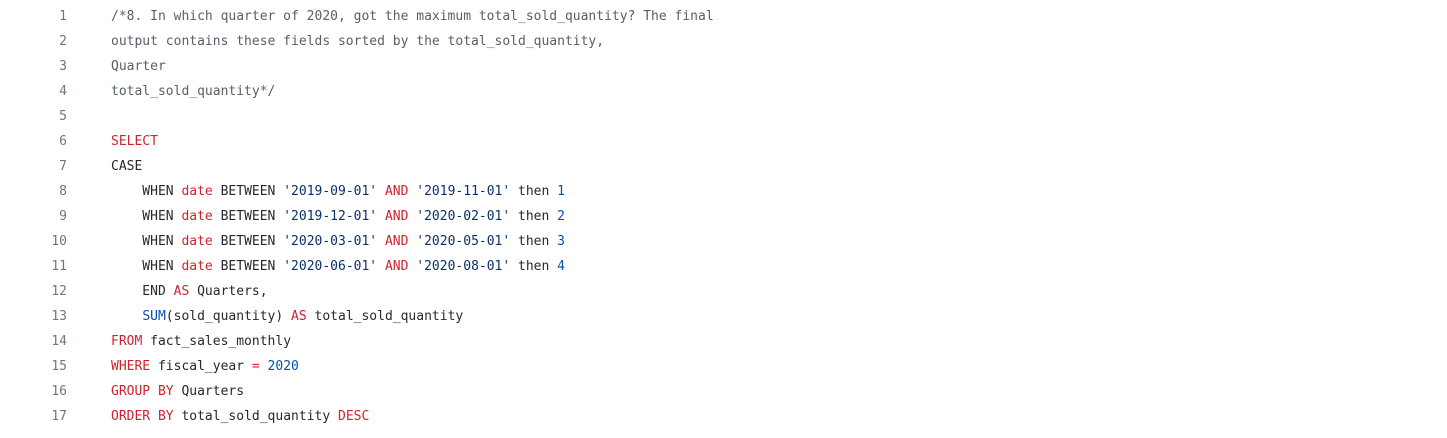 The image size is (1447, 438). Describe the element at coordinates (330, 241) in the screenshot. I see `code-token: '2020-03-01'` at that location.